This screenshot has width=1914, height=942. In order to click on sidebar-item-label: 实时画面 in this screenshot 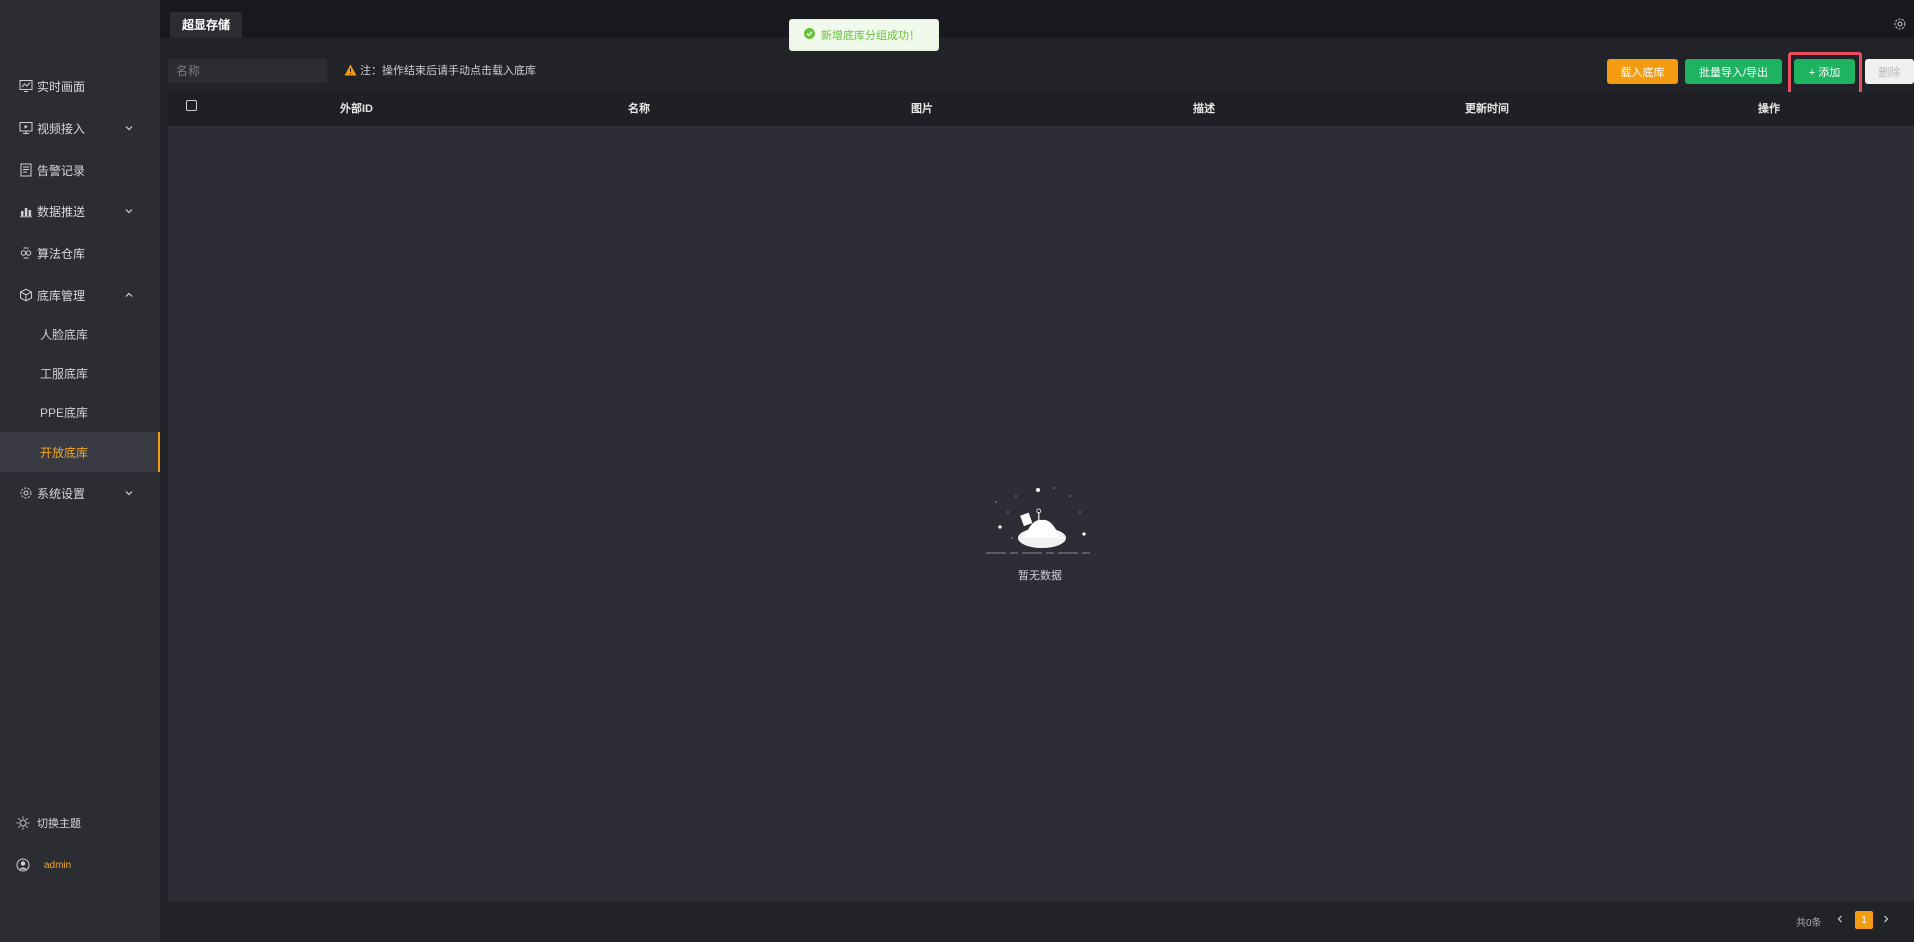, I will do `click(61, 86)`.